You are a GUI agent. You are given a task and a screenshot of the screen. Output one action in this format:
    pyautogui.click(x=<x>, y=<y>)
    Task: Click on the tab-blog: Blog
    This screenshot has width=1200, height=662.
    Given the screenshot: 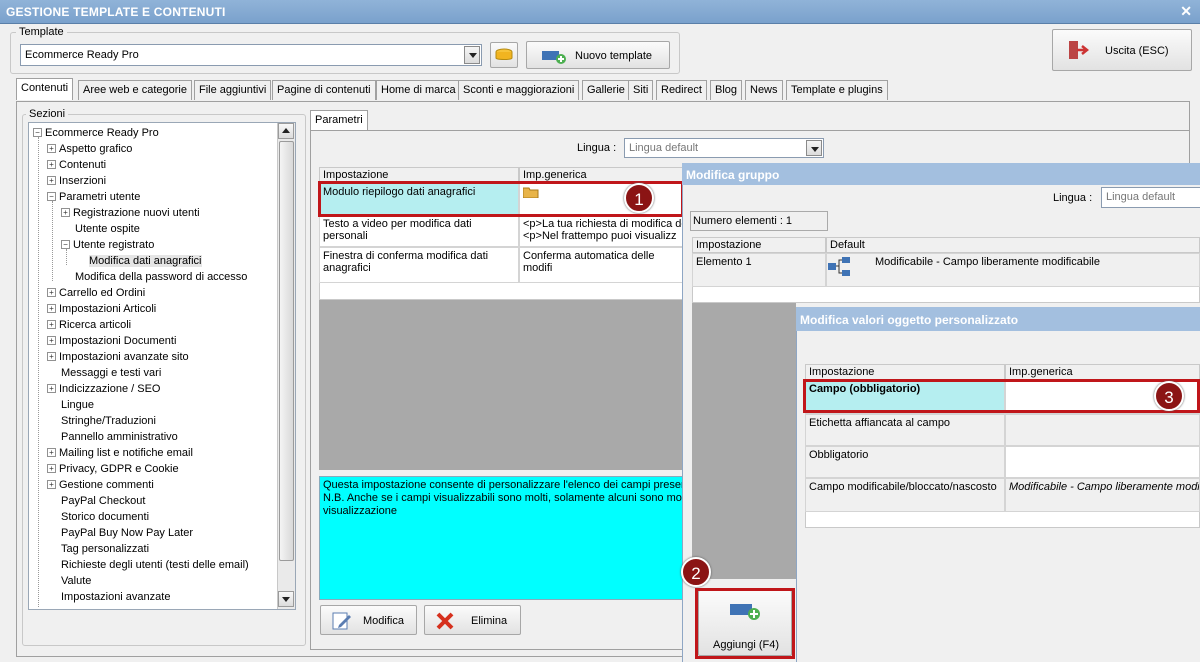 What is the action you would take?
    pyautogui.click(x=726, y=90)
    